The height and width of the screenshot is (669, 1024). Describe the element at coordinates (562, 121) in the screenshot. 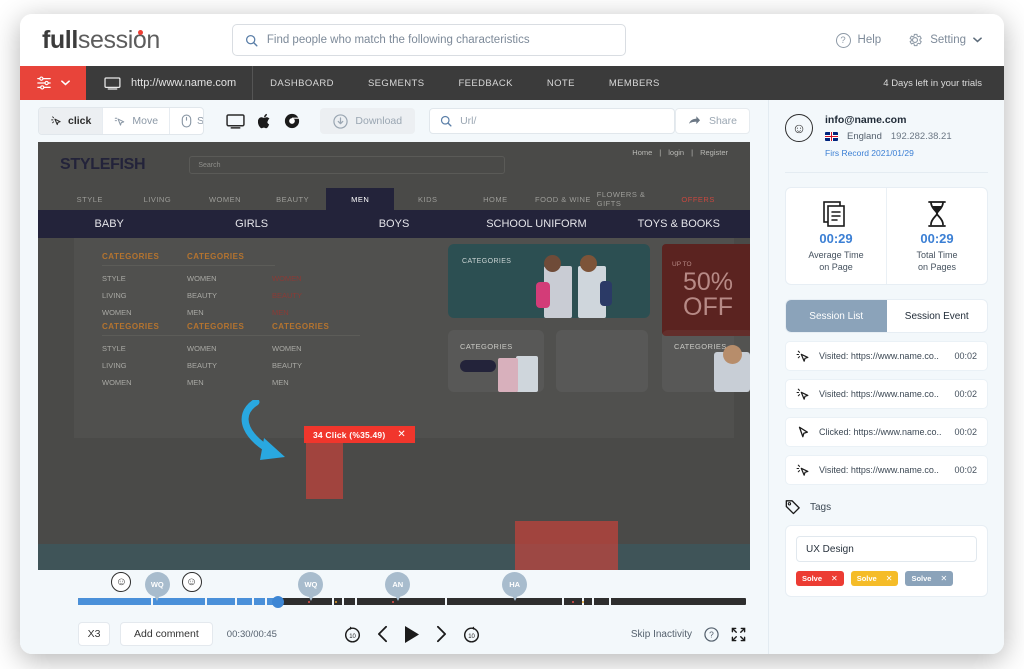

I see `url-filter-input` at that location.